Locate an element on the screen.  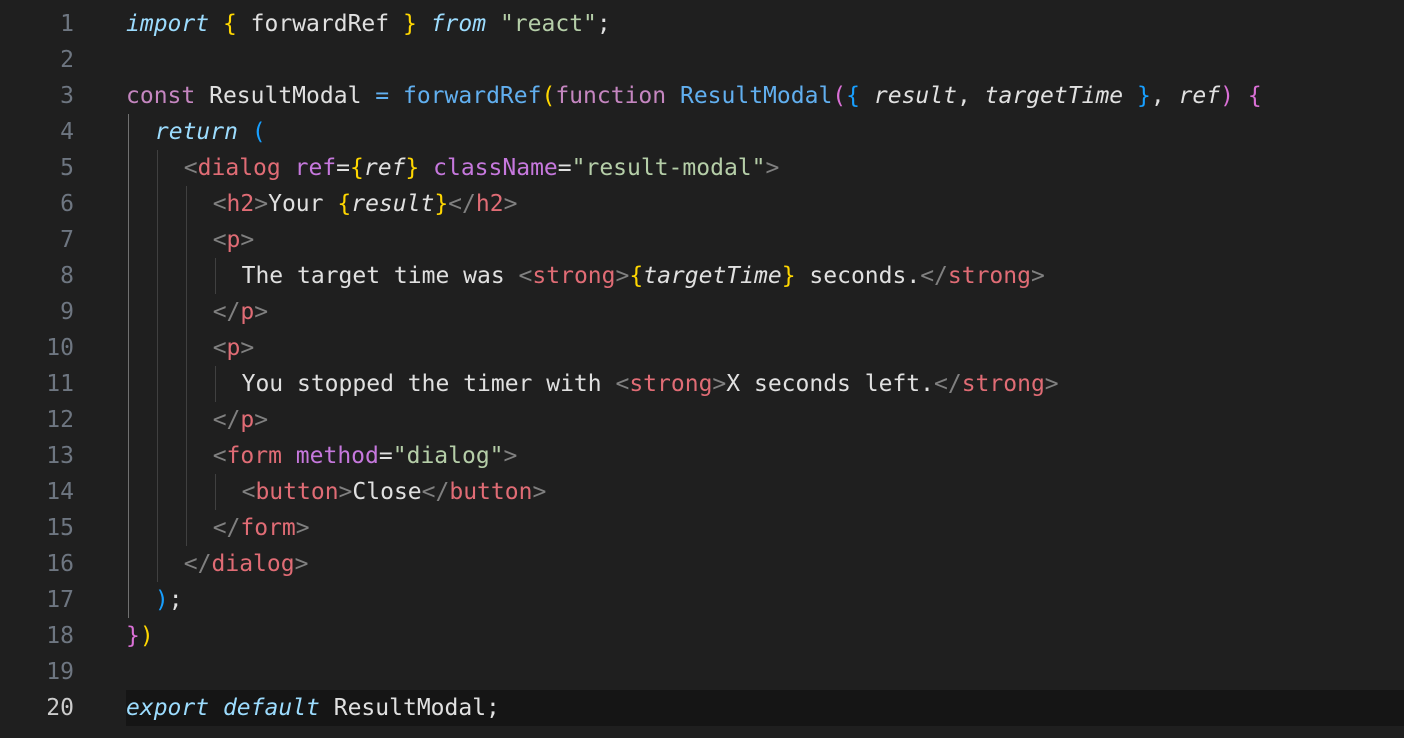
code-line: 13 <form method="dialog"> is located at coordinates (702, 456).